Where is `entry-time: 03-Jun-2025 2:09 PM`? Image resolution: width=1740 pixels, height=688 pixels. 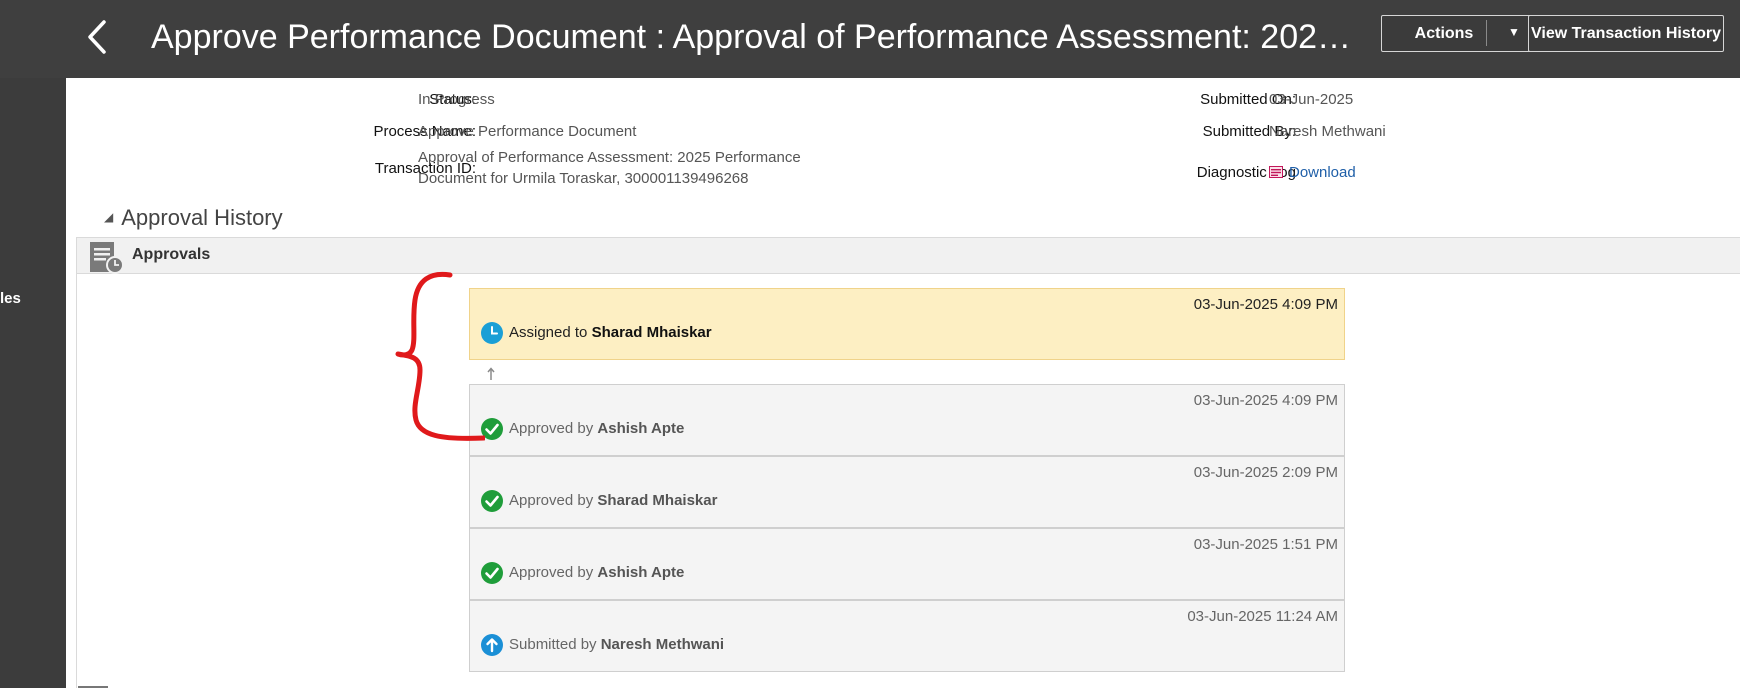 entry-time: 03-Jun-2025 2:09 PM is located at coordinates (1265, 472).